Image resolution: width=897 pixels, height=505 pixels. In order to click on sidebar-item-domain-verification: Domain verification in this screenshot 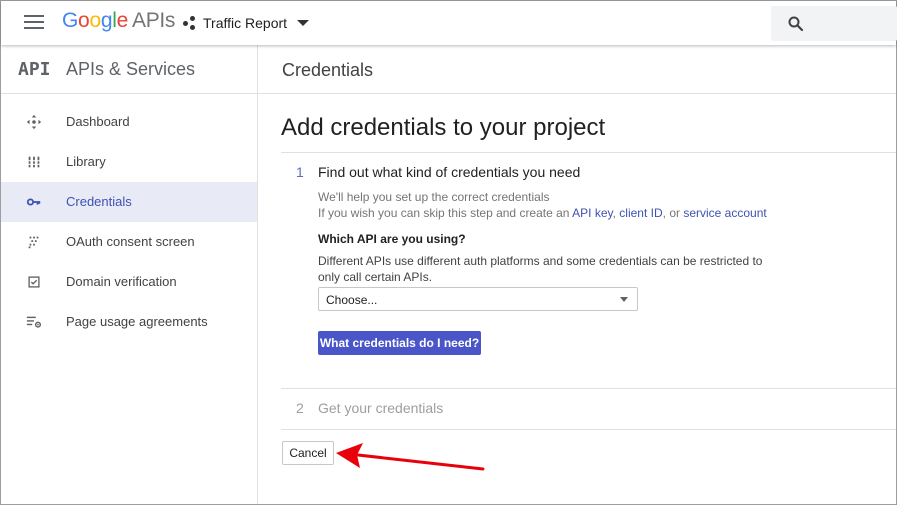, I will do `click(129, 282)`.